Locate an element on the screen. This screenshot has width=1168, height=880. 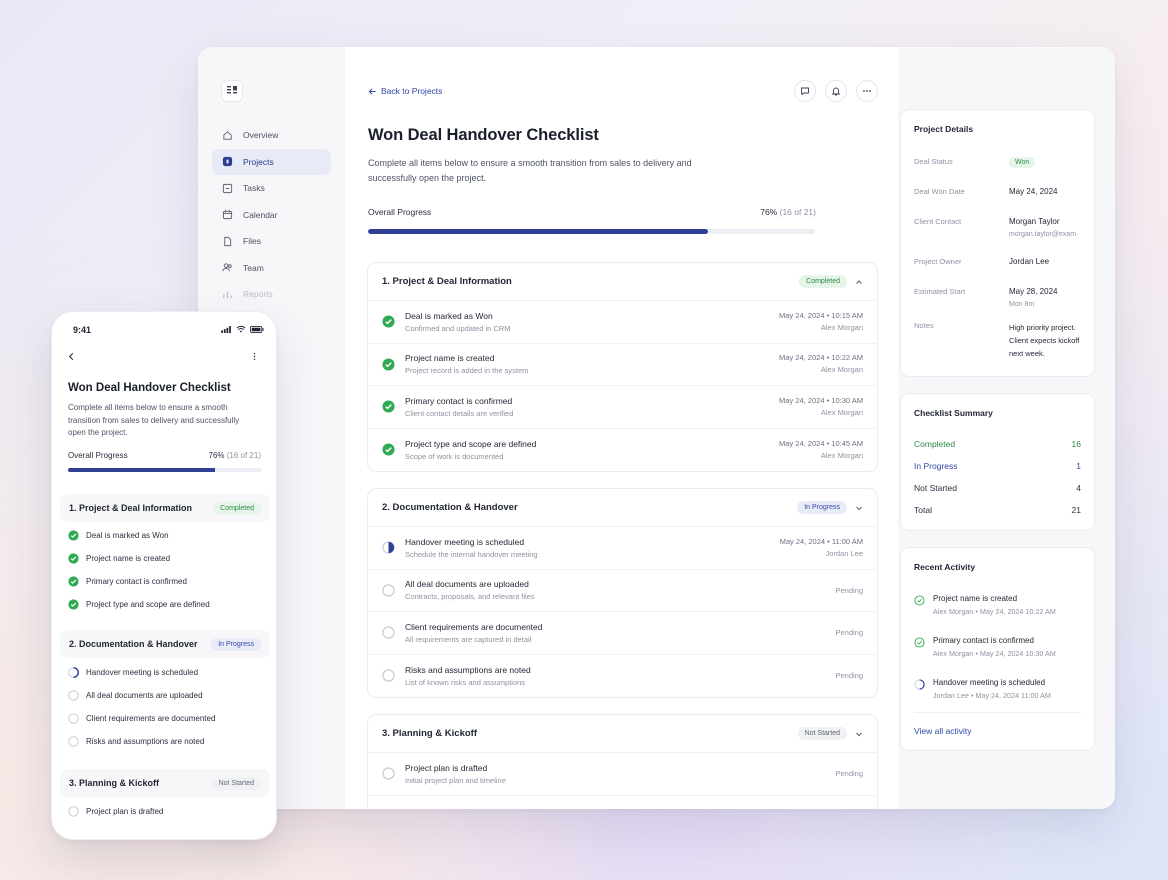
task-date: May 24, 2024 is located at coordinates (802, 400).